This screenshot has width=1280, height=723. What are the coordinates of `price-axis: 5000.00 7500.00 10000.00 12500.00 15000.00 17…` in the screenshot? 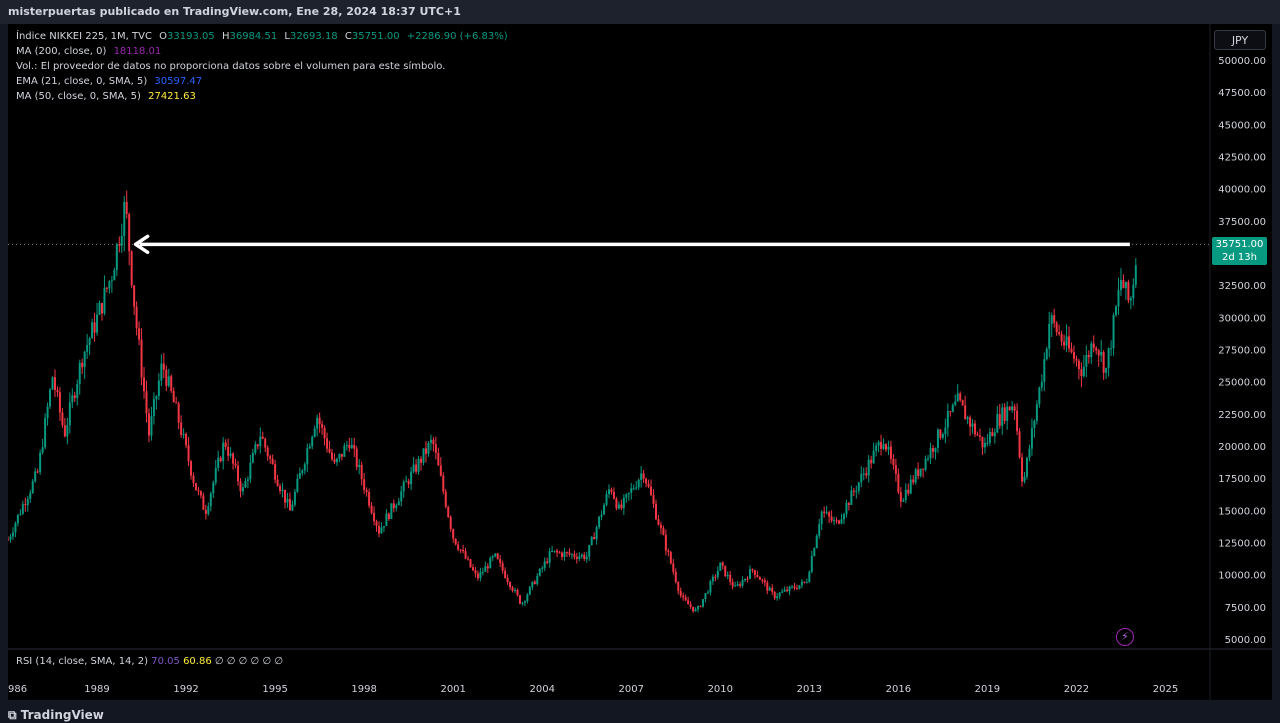 It's located at (1242, 351).